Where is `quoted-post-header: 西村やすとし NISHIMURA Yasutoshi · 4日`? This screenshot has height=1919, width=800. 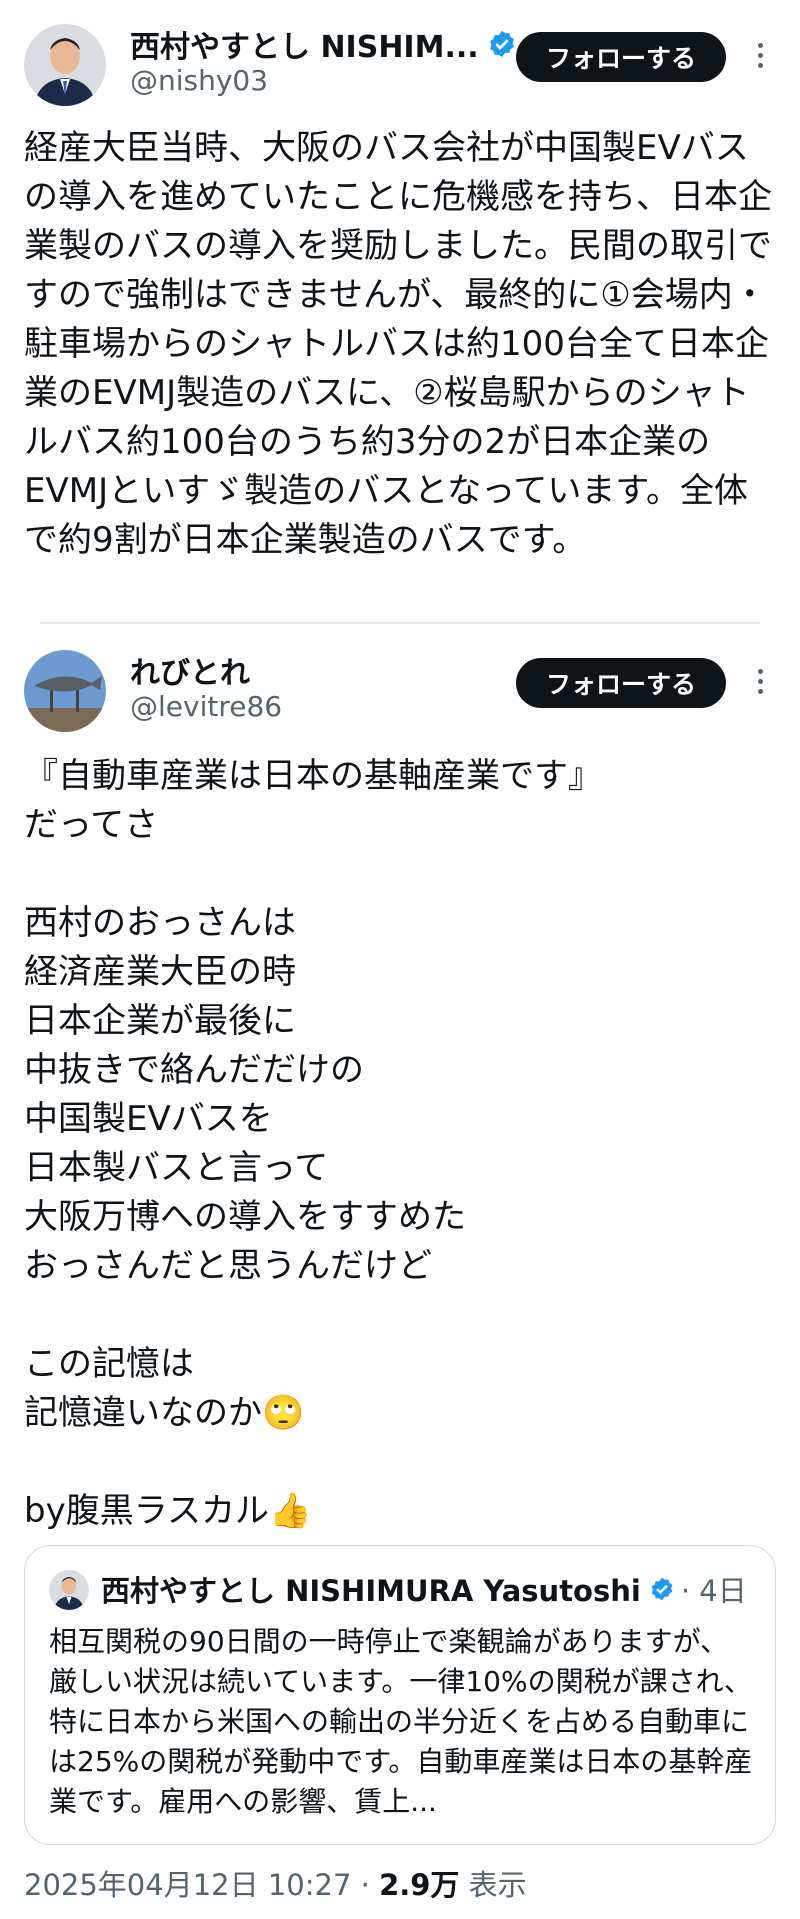 quoted-post-header: 西村やすとし NISHIMURA Yasutoshi · 4日 is located at coordinates (424, 1589).